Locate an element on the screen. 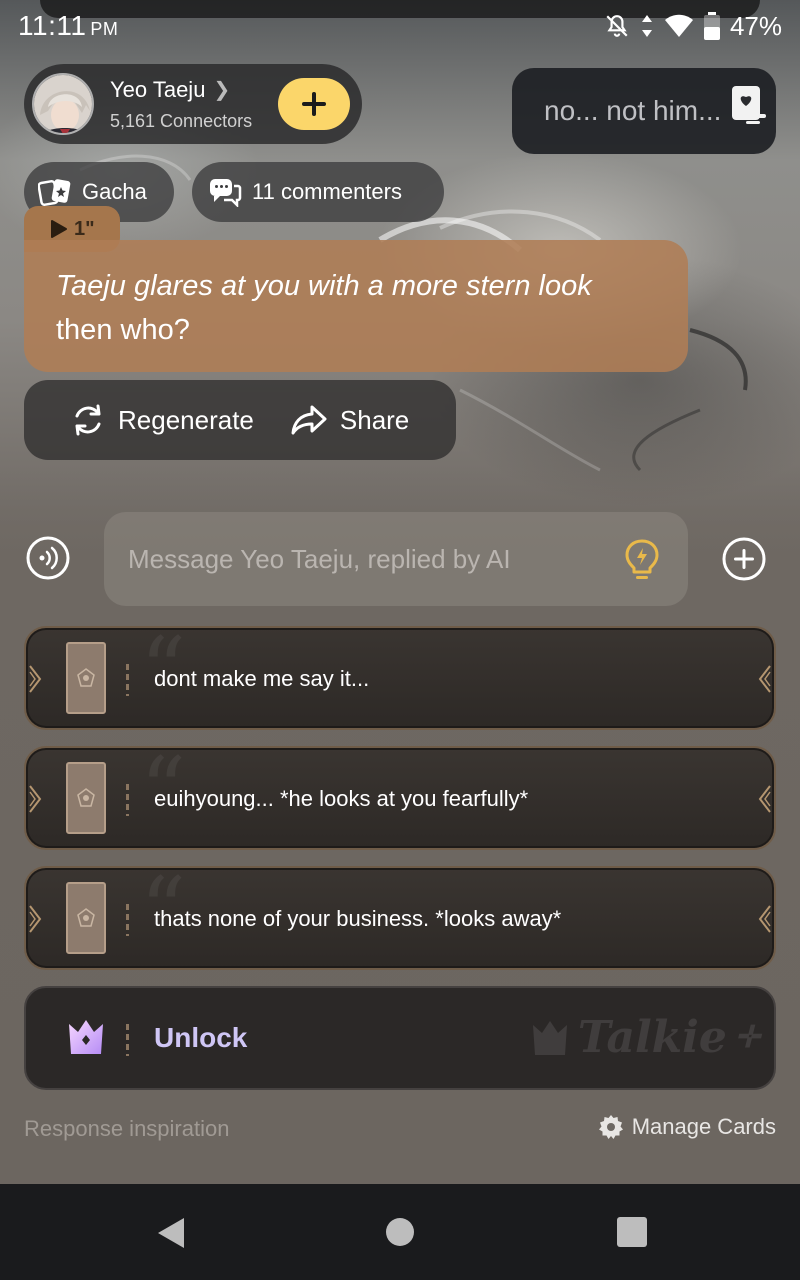  avatar-image is located at coordinates (63, 104).